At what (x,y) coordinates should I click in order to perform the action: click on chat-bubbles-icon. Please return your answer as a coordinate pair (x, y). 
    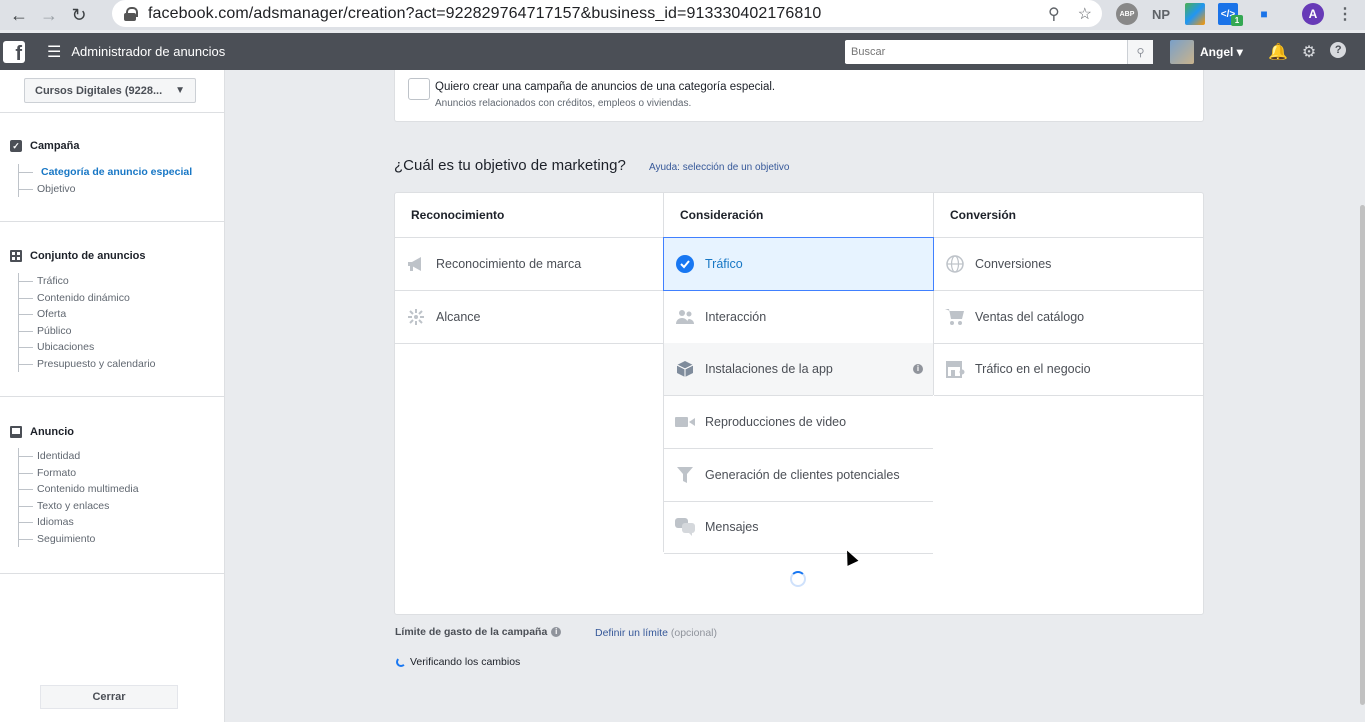
    Looking at the image, I should click on (685, 527).